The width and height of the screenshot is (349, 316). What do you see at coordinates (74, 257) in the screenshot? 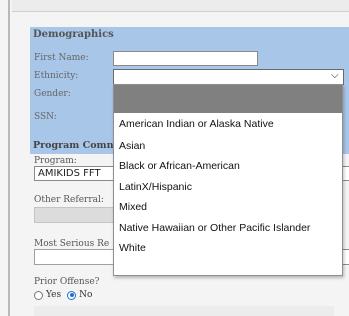
I see `most-serious-field` at bounding box center [74, 257].